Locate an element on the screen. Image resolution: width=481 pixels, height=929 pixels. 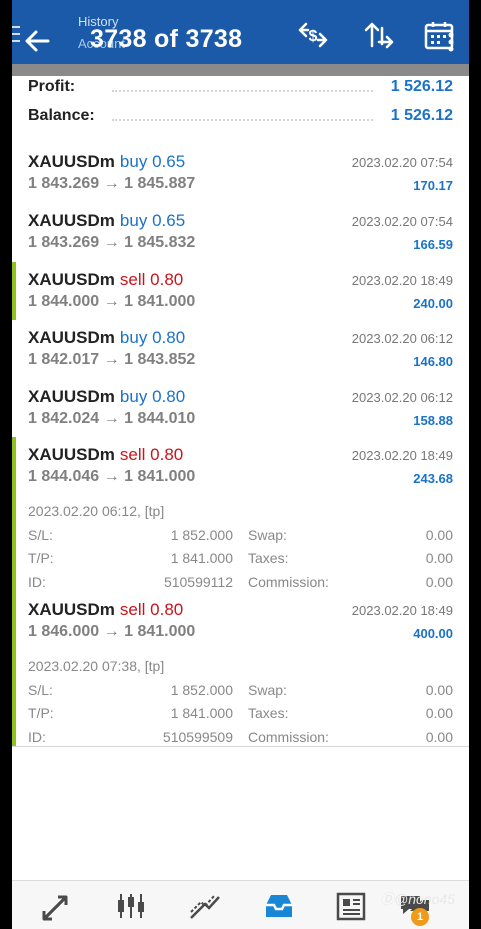
open-info: 2023.02.20 07:38, [tp] is located at coordinates (96, 666).